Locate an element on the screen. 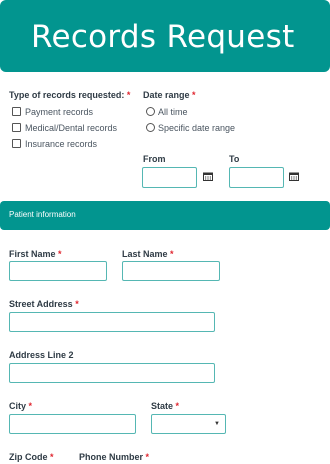 This screenshot has width=330, height=464. last-name-label: Last Name * is located at coordinates (148, 254).